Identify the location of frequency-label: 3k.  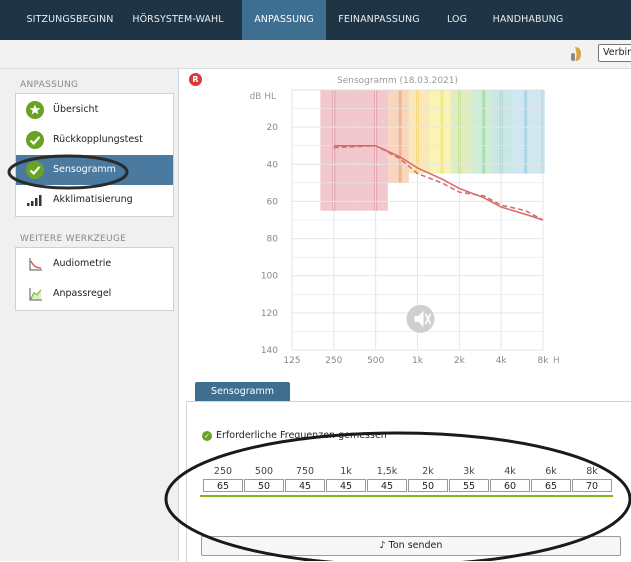
(469, 471).